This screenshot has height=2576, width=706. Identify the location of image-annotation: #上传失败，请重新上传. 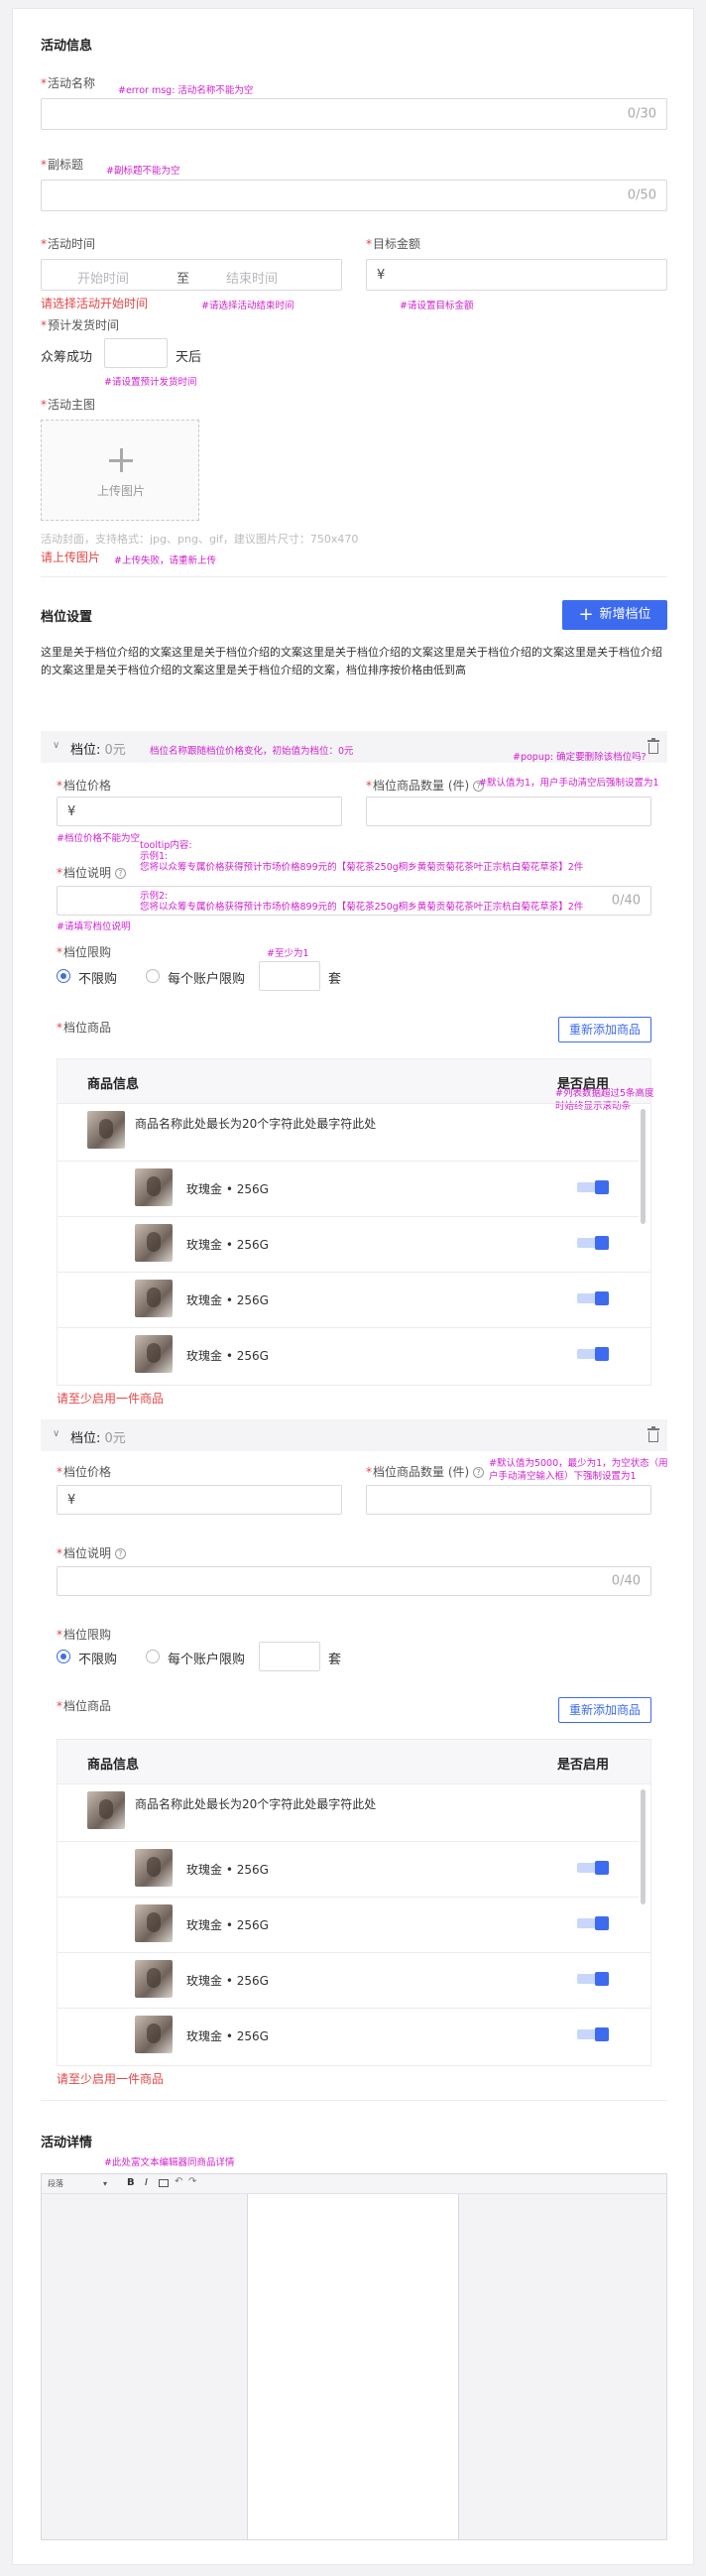
(165, 560).